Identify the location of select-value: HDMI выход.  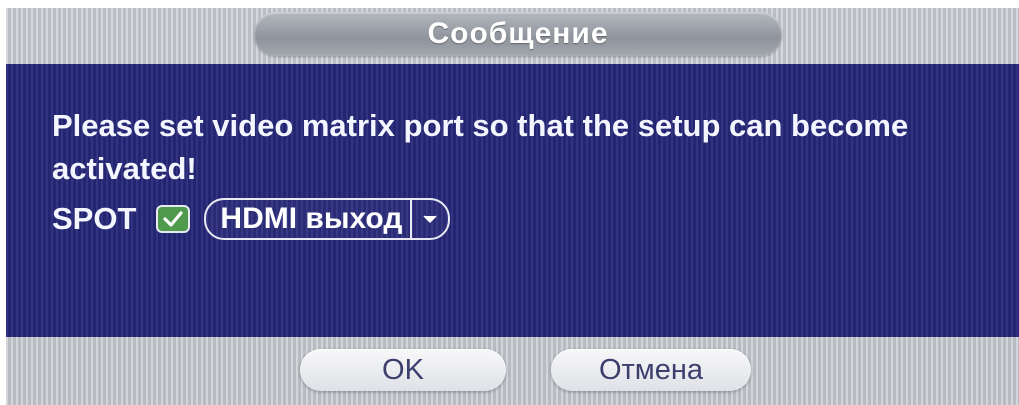
(309, 219).